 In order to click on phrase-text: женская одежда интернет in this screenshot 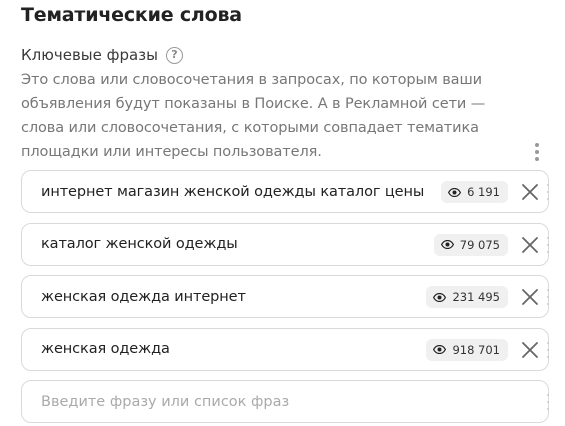, I will do `click(143, 297)`.